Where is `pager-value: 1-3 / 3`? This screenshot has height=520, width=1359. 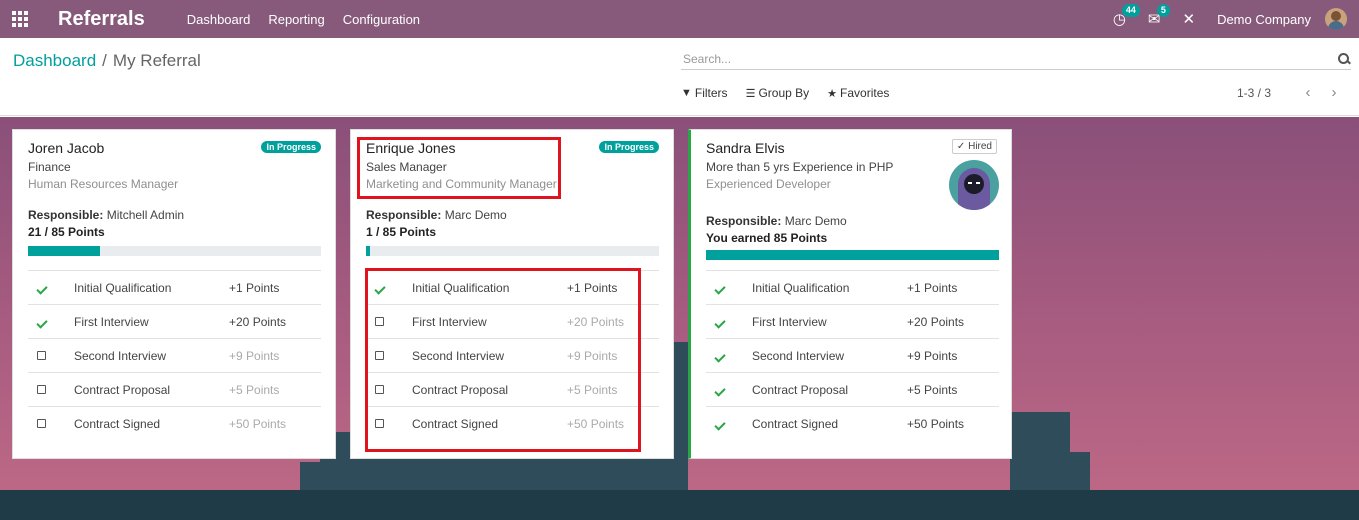 pager-value: 1-3 / 3 is located at coordinates (1254, 93).